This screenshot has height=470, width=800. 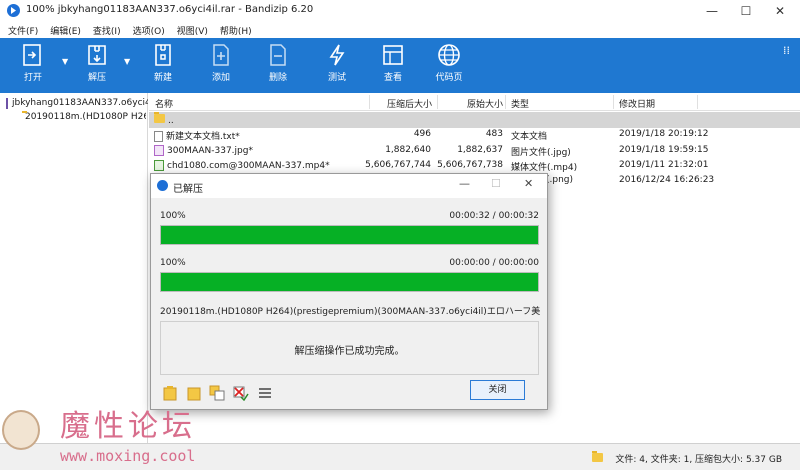 I want to click on total-progress-bar, so click(x=349, y=235).